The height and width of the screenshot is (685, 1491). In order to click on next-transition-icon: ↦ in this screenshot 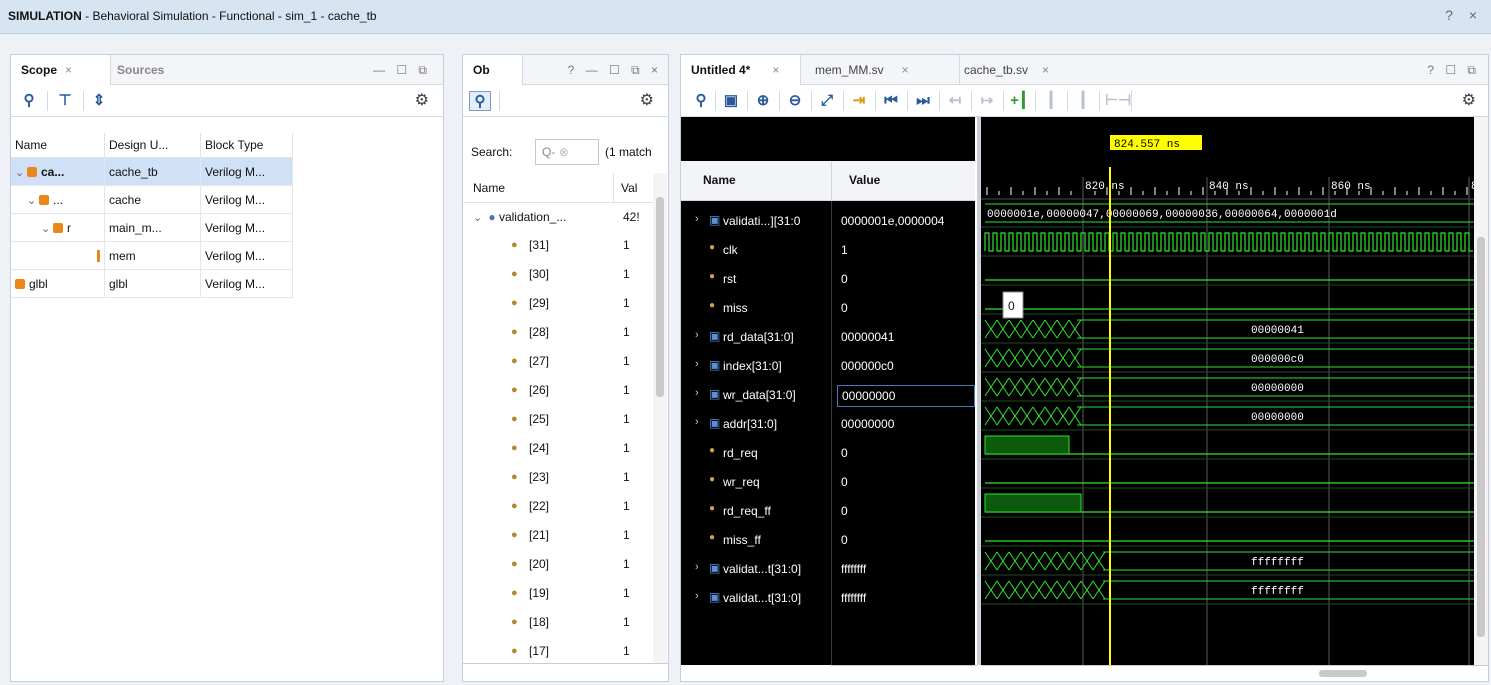, I will do `click(987, 101)`.